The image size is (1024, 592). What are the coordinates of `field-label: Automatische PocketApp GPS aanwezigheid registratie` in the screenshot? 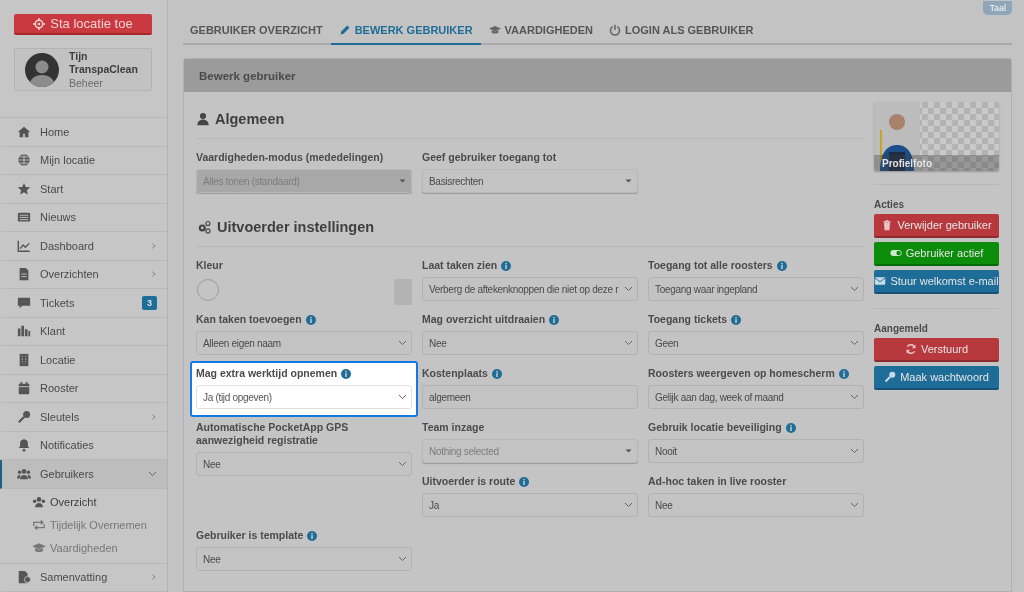 It's located at (273, 434).